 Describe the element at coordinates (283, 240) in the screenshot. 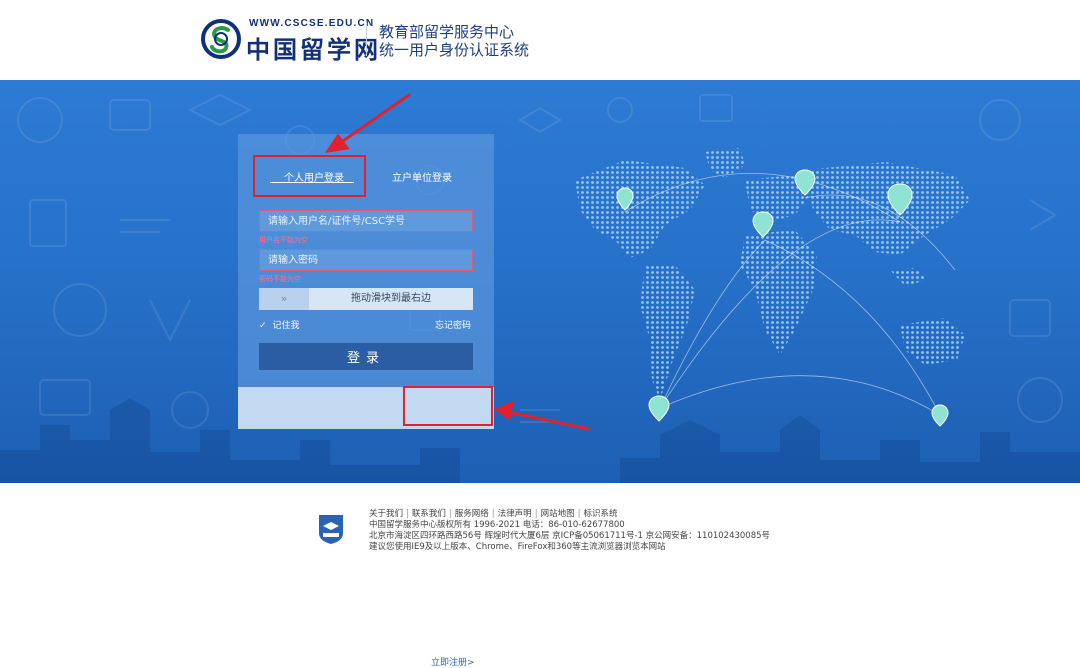

I see `username-error-text: 用户名不能为空` at that location.